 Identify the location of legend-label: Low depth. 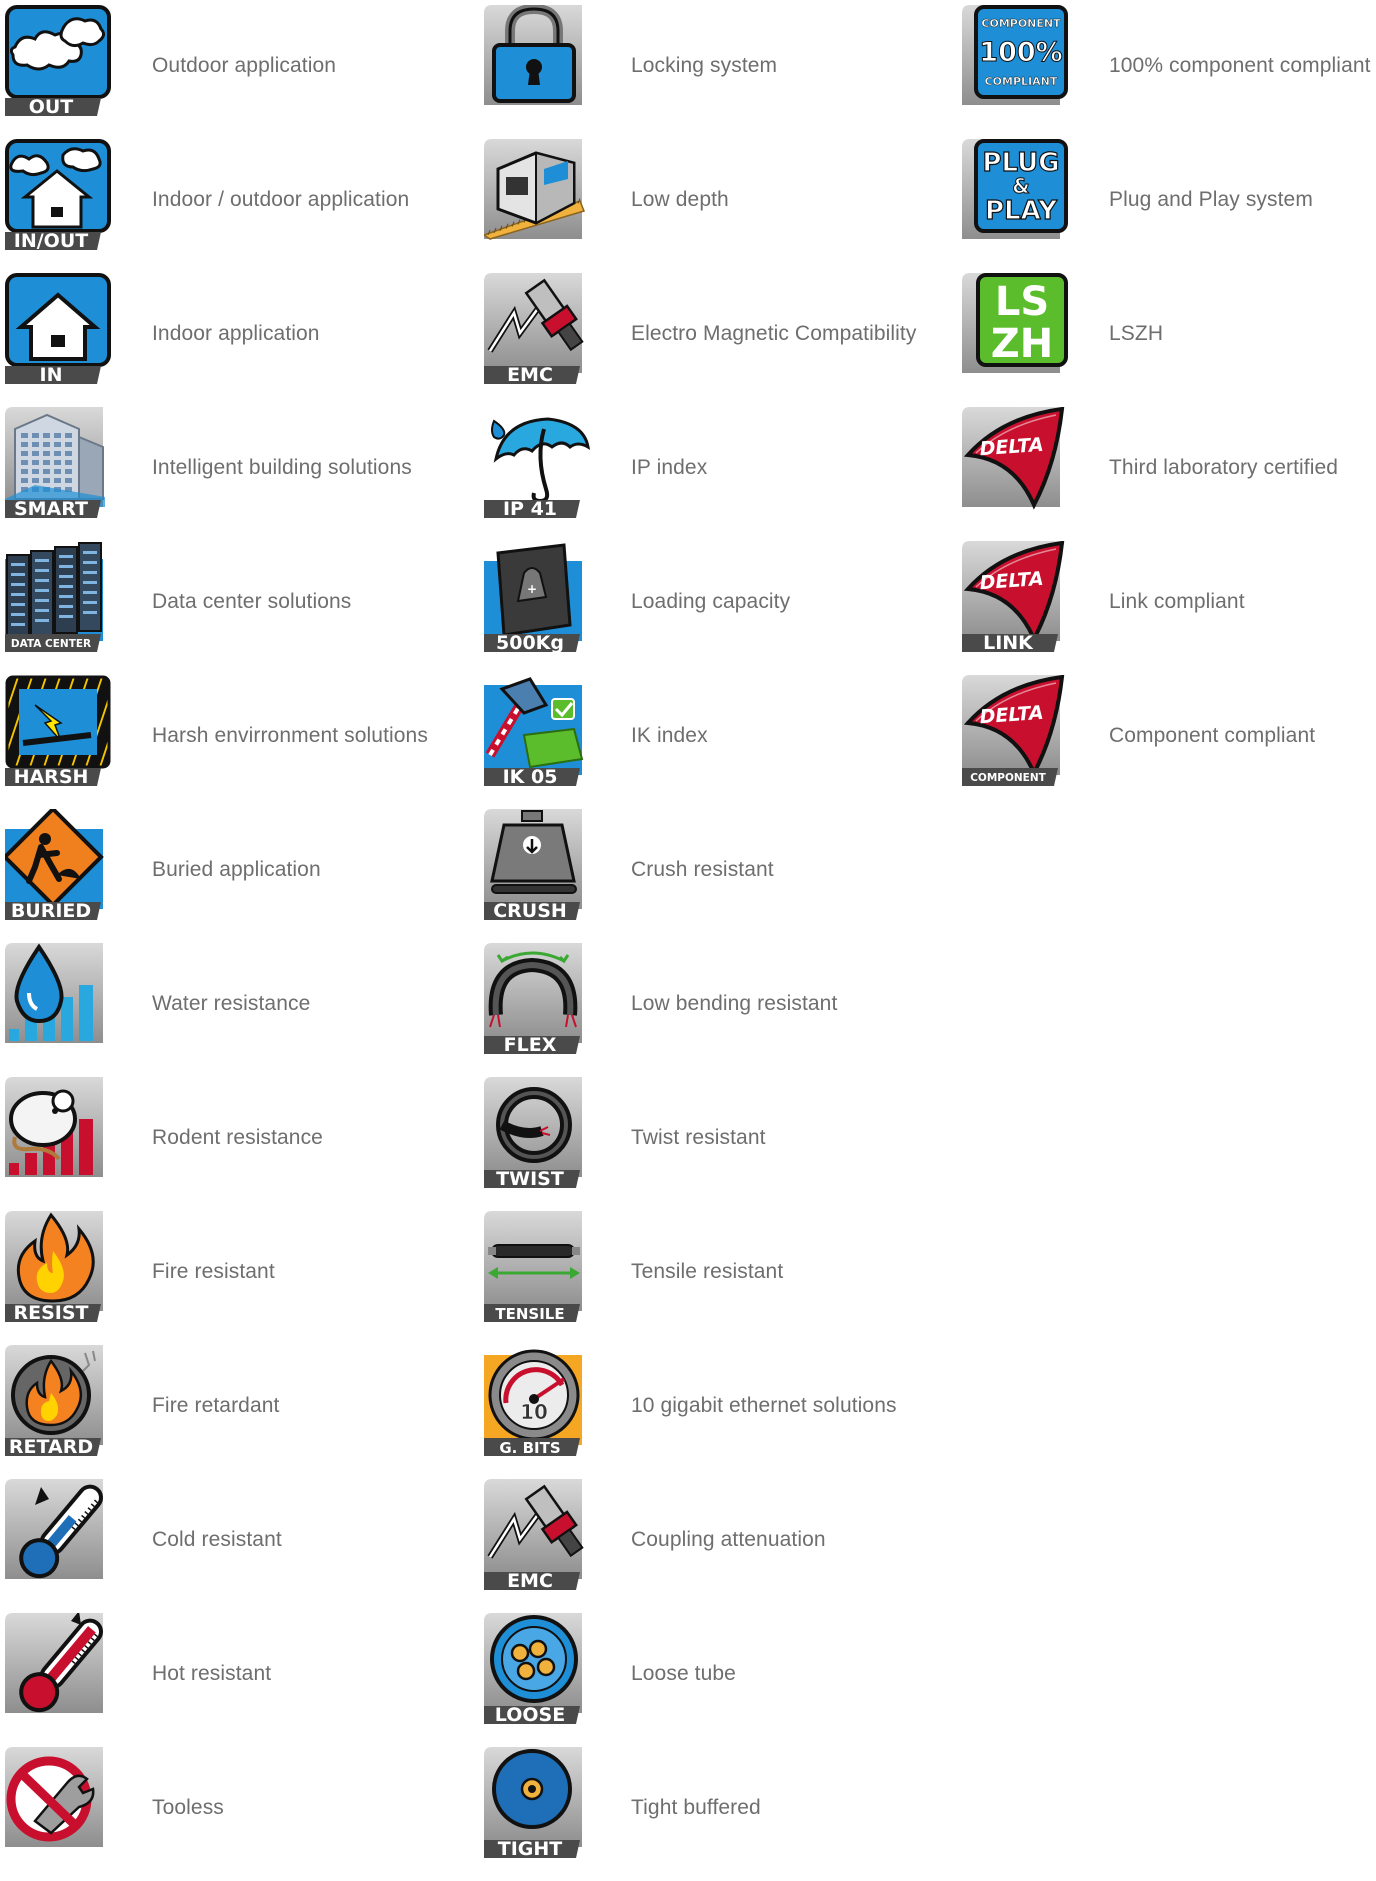
(680, 199).